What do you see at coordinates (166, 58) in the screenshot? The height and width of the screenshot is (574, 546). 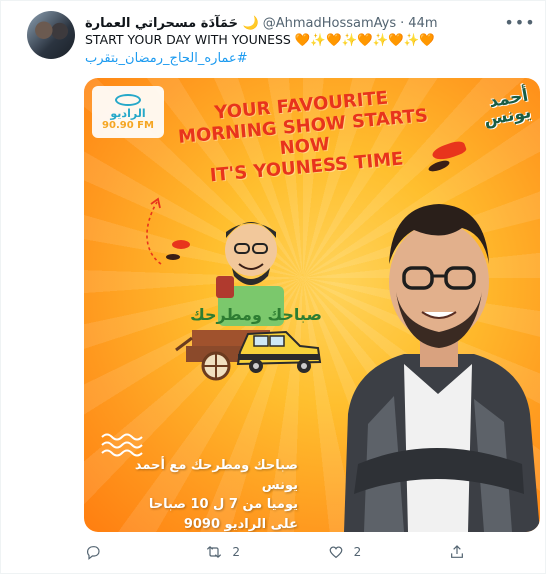 I see `hashtag-link: #عماره_الحاج_رمضان_بتقرب` at bounding box center [166, 58].